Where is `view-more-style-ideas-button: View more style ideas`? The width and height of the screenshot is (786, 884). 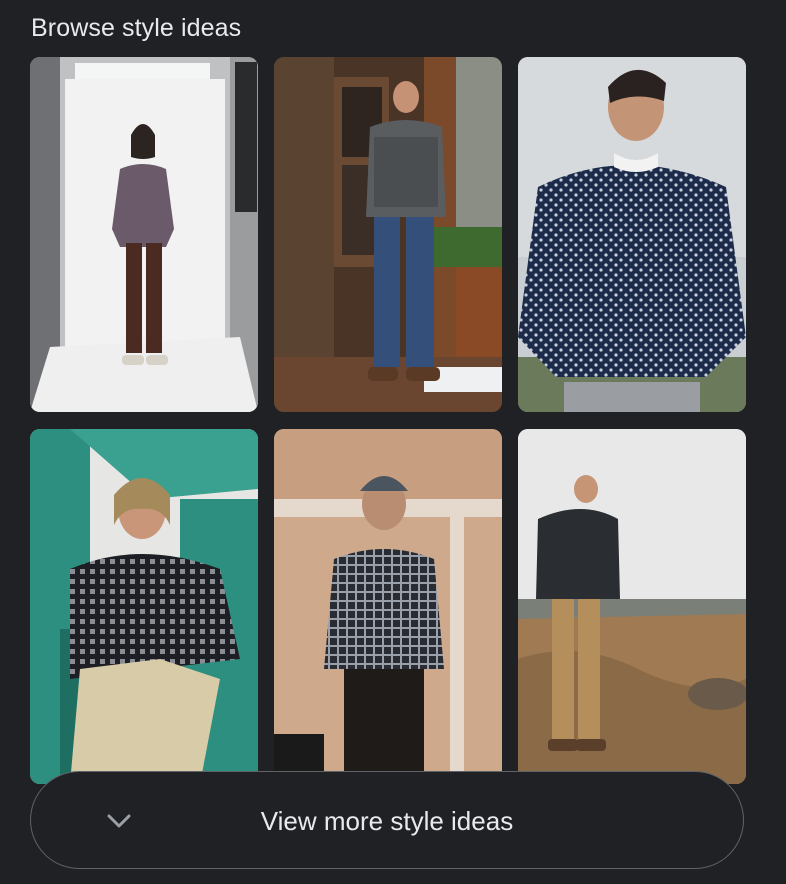 view-more-style-ideas-button: View more style ideas is located at coordinates (387, 820).